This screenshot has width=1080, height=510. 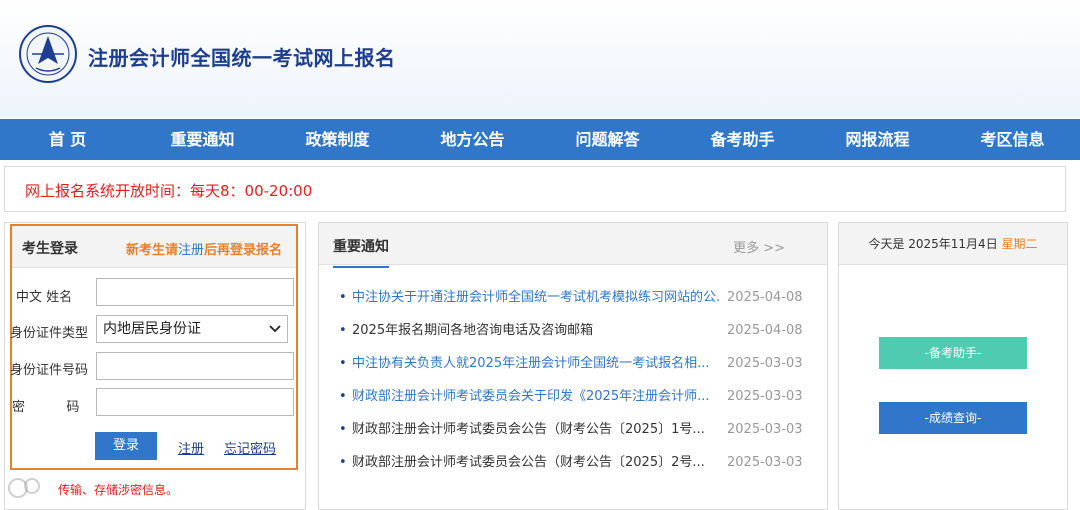 I want to click on today-date: 今天是 2025年11月4日 星期二, so click(x=953, y=244).